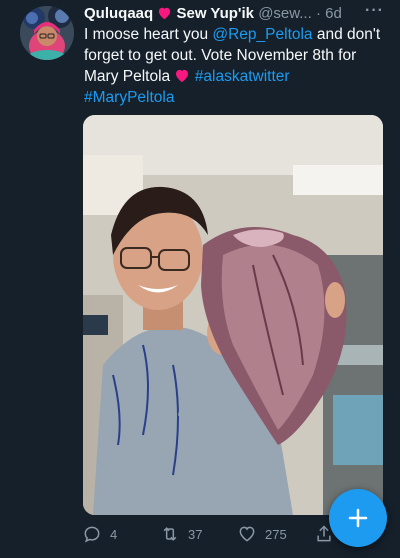  What do you see at coordinates (276, 534) in the screenshot?
I see `like-count: 275` at bounding box center [276, 534].